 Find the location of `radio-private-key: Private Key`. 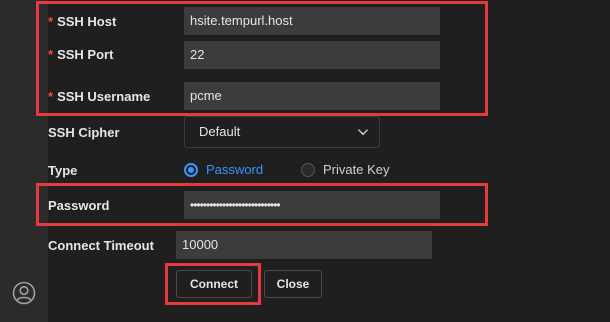

radio-private-key: Private Key is located at coordinates (345, 169).